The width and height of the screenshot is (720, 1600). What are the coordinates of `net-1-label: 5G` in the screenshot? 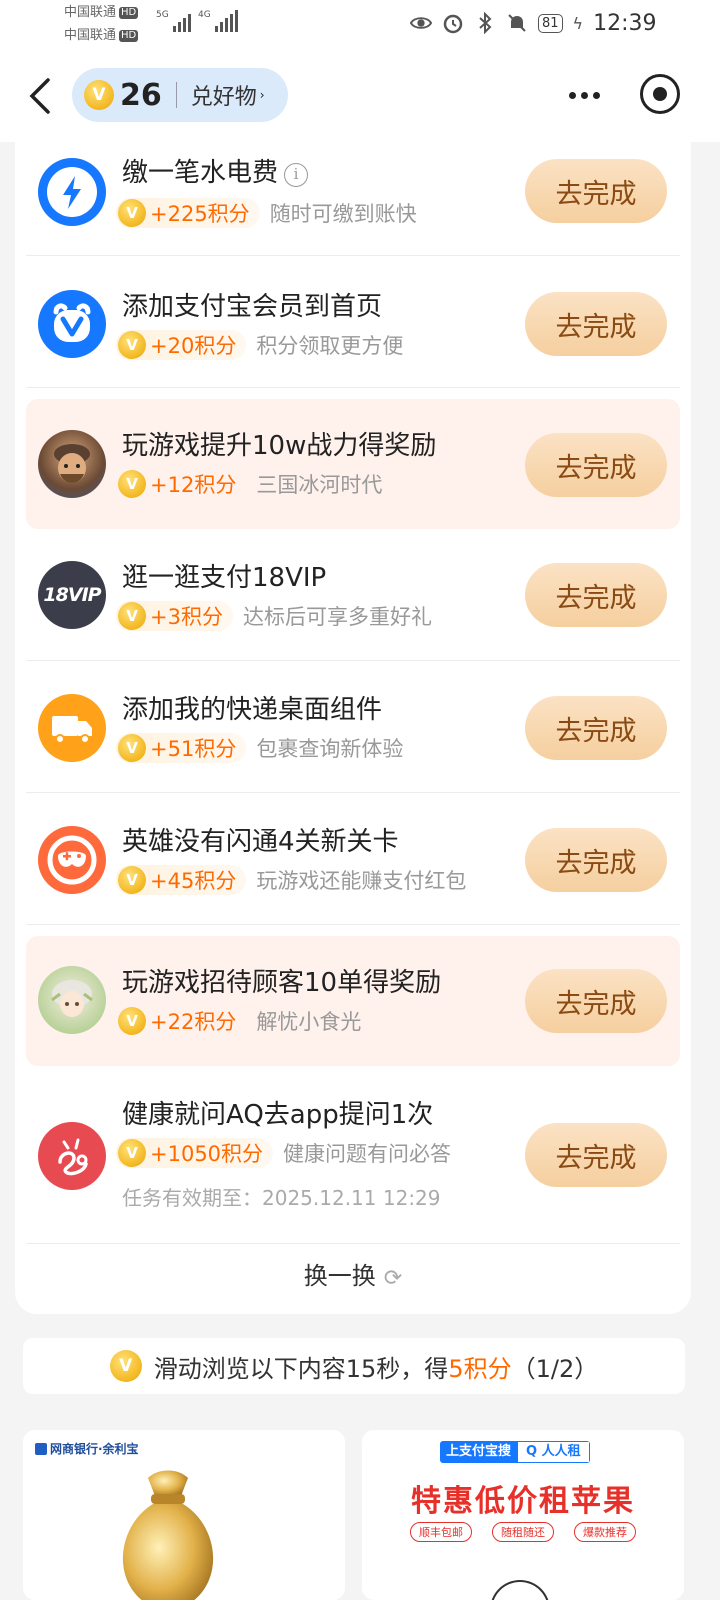 It's located at (162, 15).